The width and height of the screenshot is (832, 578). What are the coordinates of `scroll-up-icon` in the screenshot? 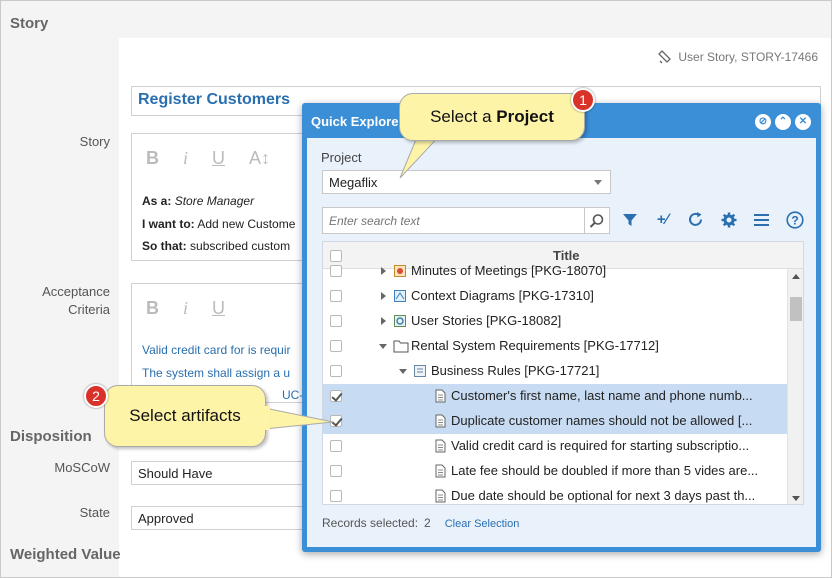 It's located at (796, 276).